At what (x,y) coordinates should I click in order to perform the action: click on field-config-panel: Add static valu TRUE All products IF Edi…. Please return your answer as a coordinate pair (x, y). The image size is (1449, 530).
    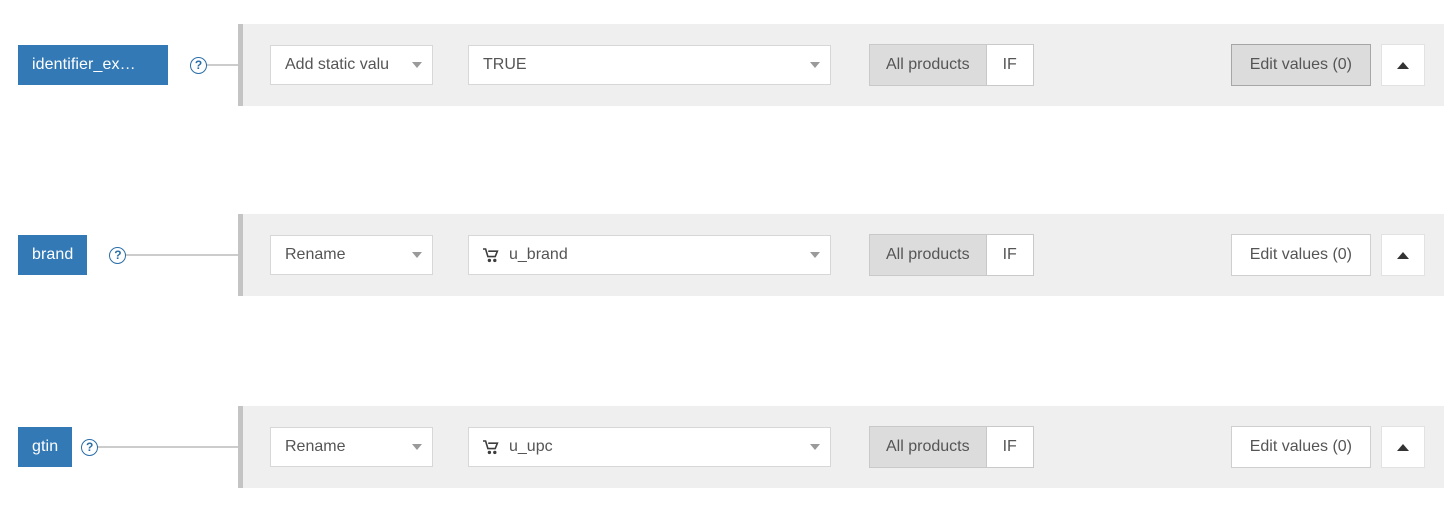
    Looking at the image, I should click on (841, 65).